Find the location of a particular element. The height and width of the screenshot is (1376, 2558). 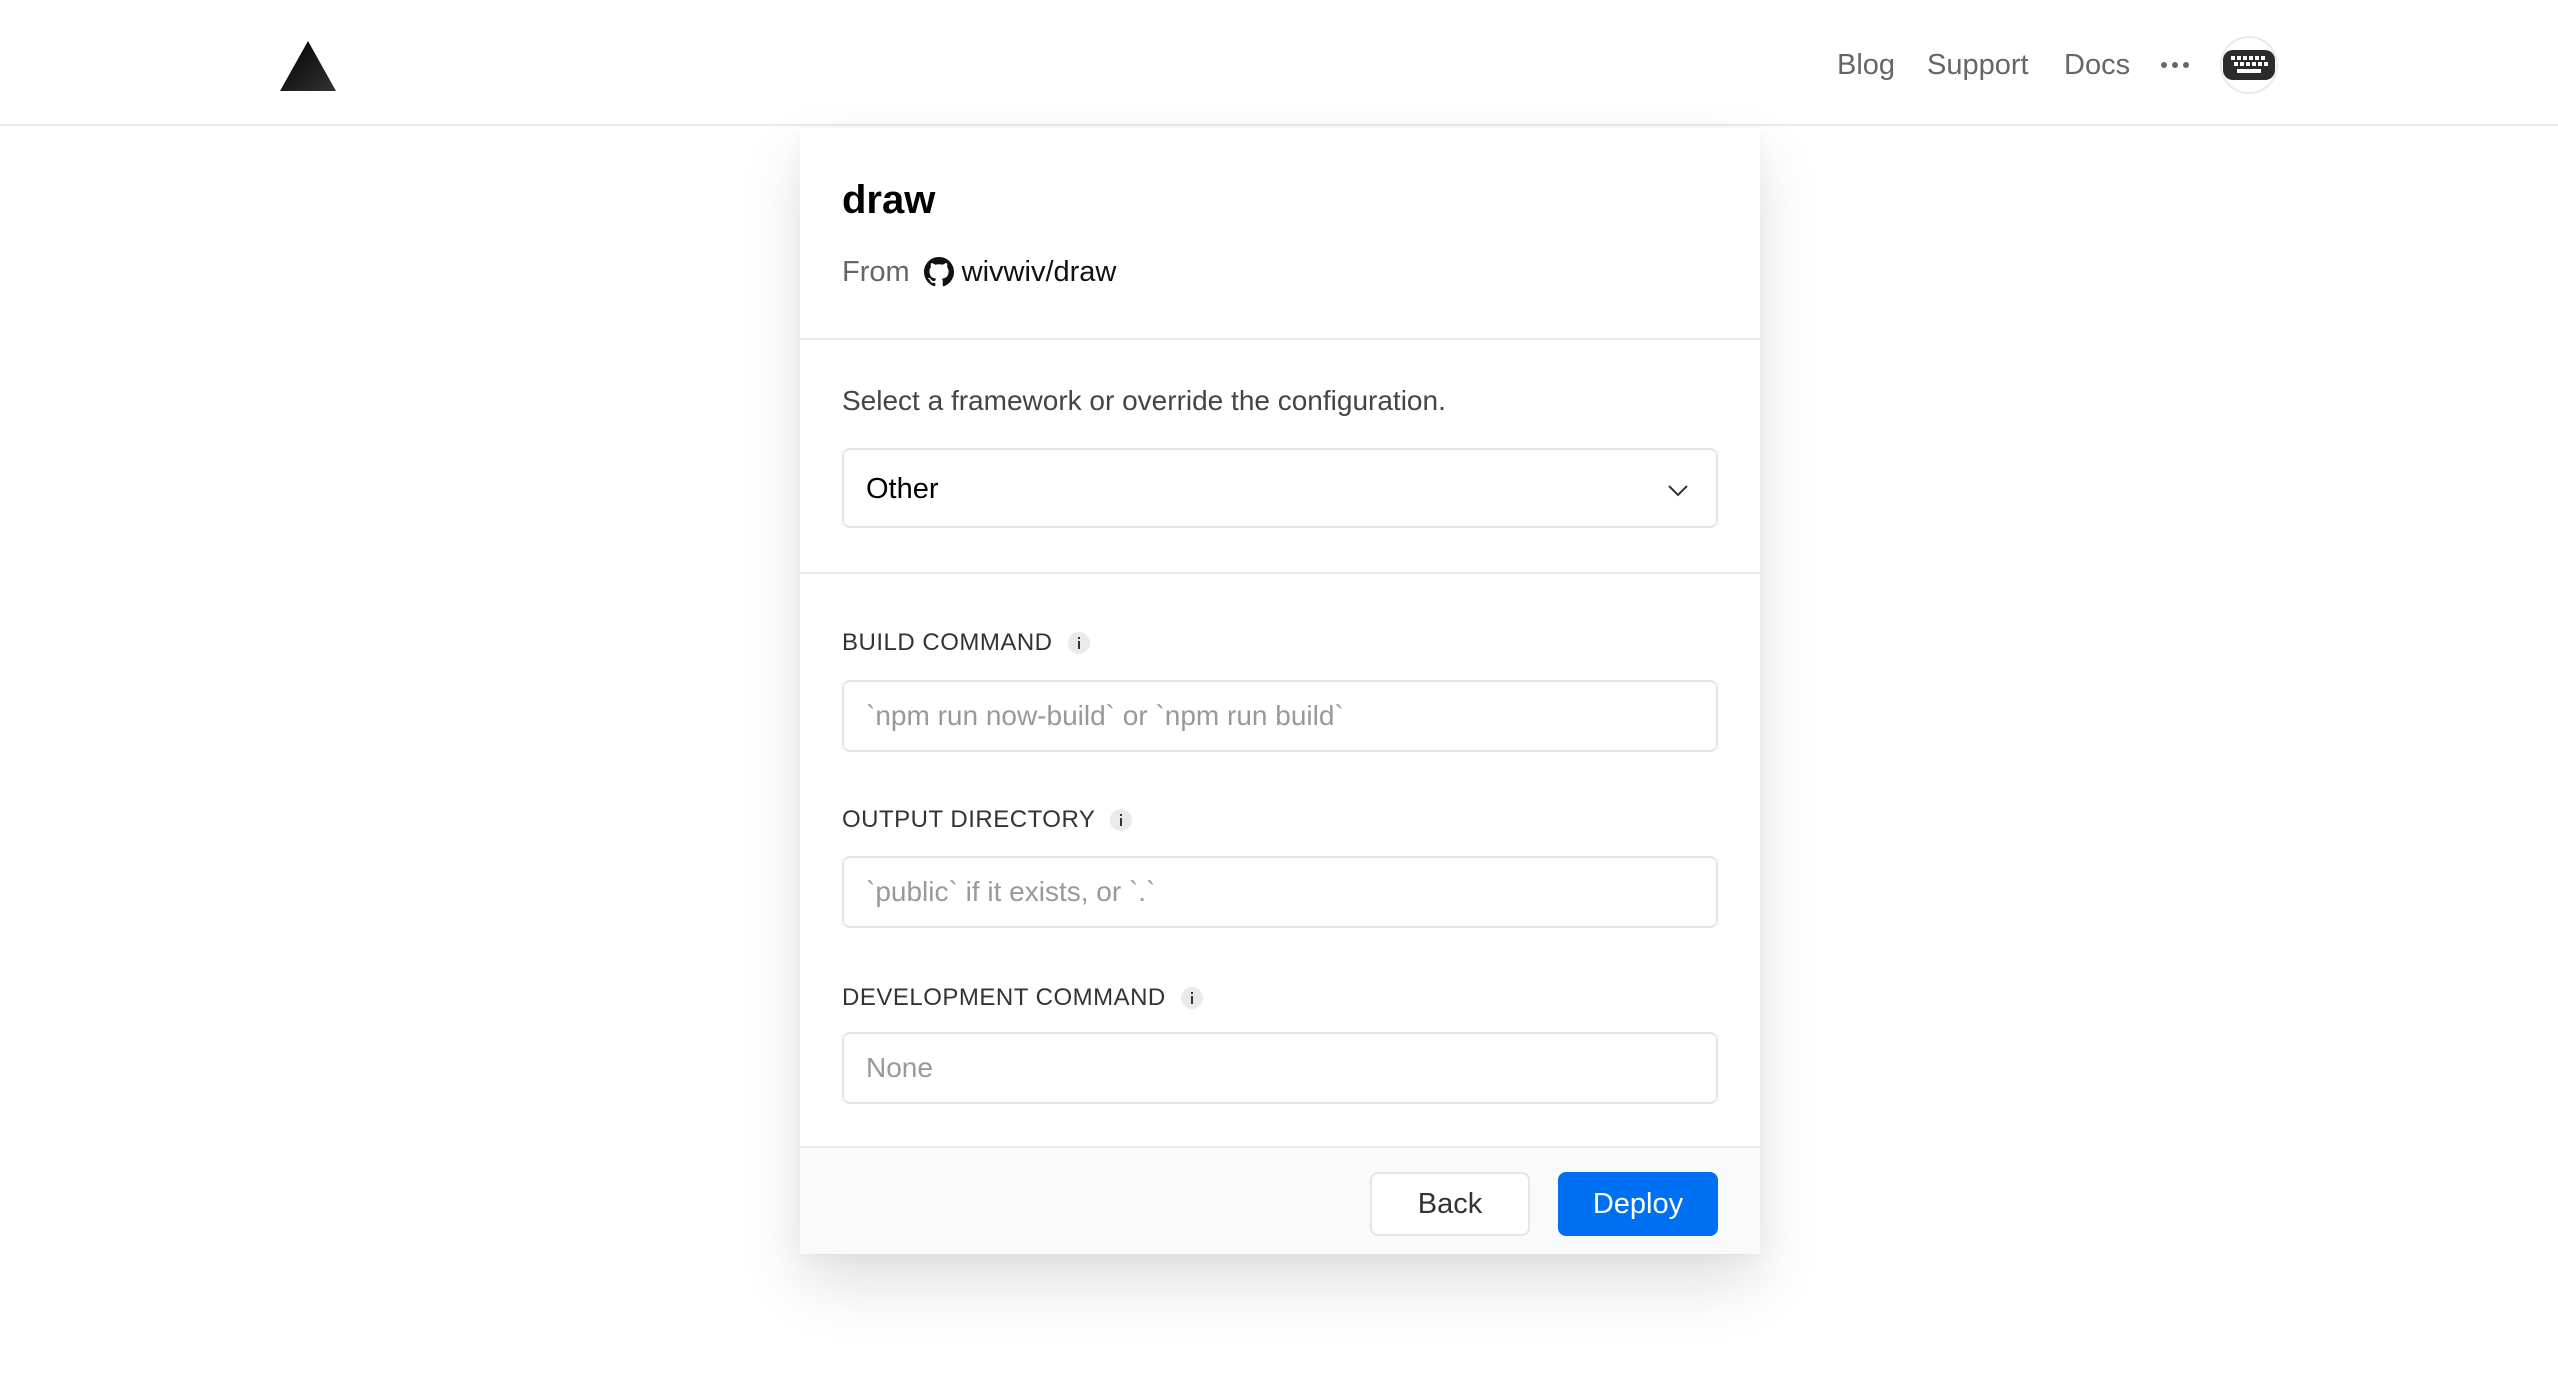

nav-link-support: Support is located at coordinates (1978, 65).